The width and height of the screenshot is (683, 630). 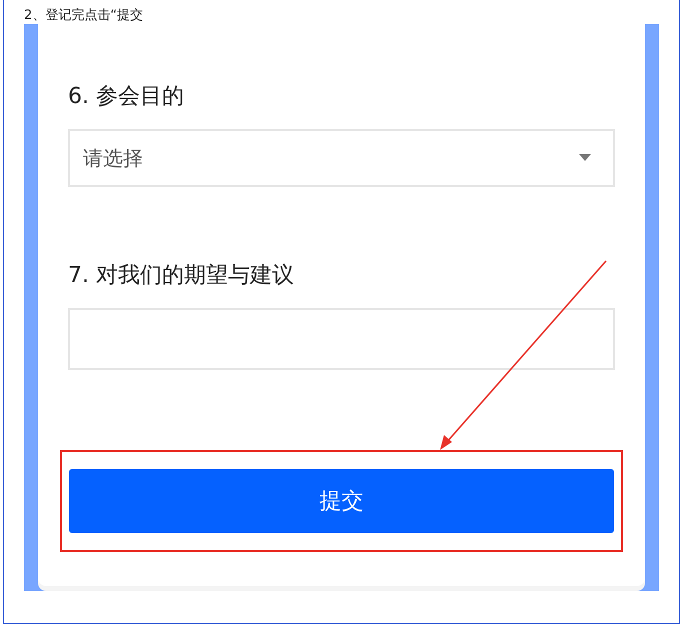 I want to click on select-field: 请选择, so click(x=341, y=158).